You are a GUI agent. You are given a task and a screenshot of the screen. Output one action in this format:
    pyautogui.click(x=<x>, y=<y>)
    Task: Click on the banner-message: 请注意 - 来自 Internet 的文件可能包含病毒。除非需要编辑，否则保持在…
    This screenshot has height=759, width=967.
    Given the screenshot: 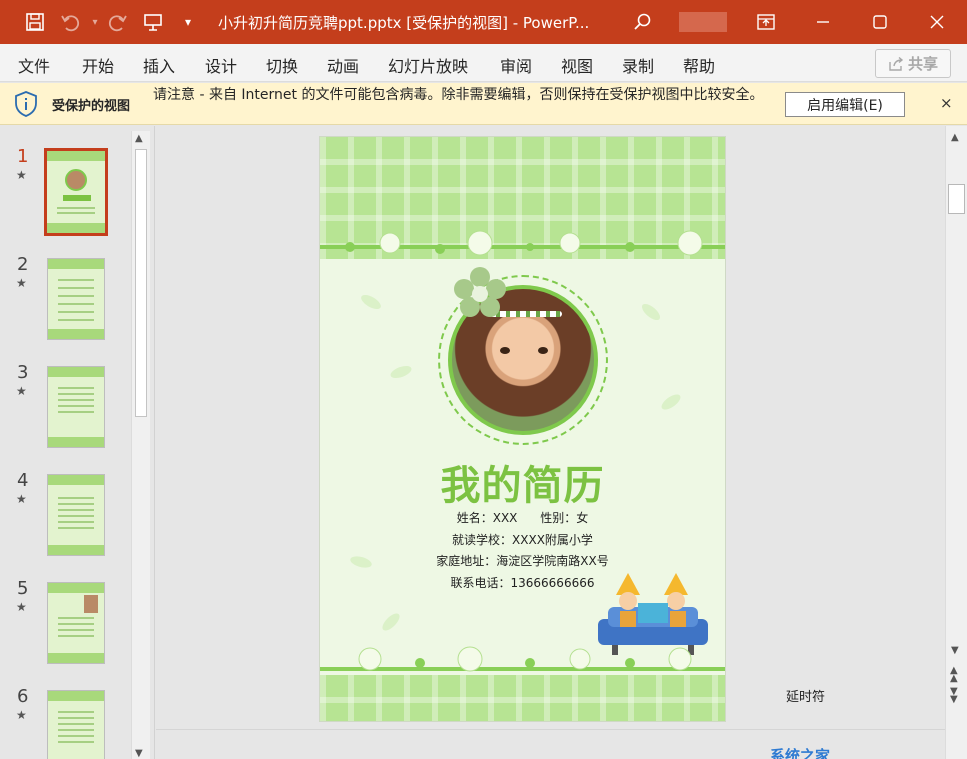 What is the action you would take?
    pyautogui.click(x=458, y=95)
    